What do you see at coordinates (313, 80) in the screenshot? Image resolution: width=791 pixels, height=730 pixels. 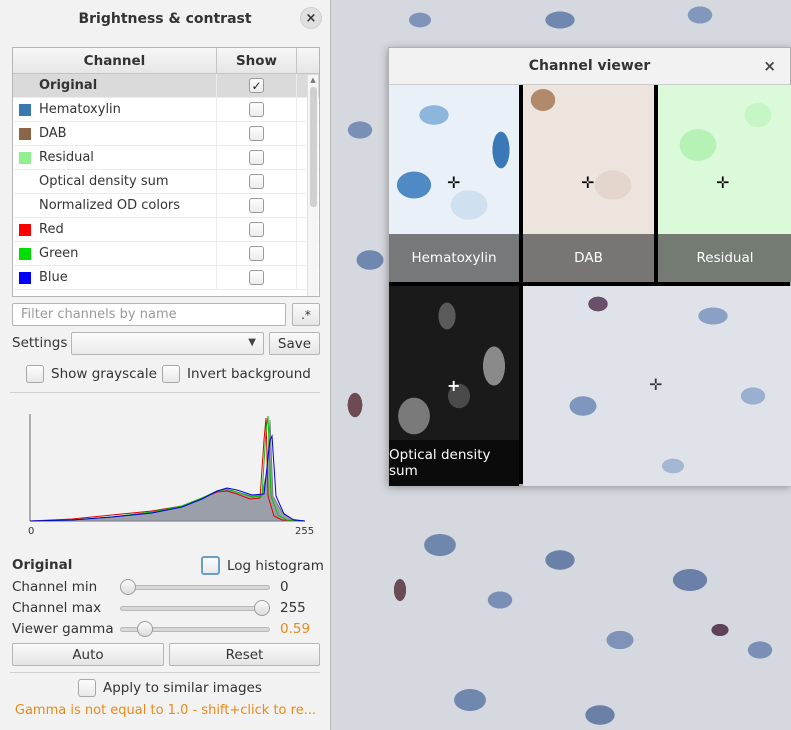 I see `scroll-up-icon: ▲` at bounding box center [313, 80].